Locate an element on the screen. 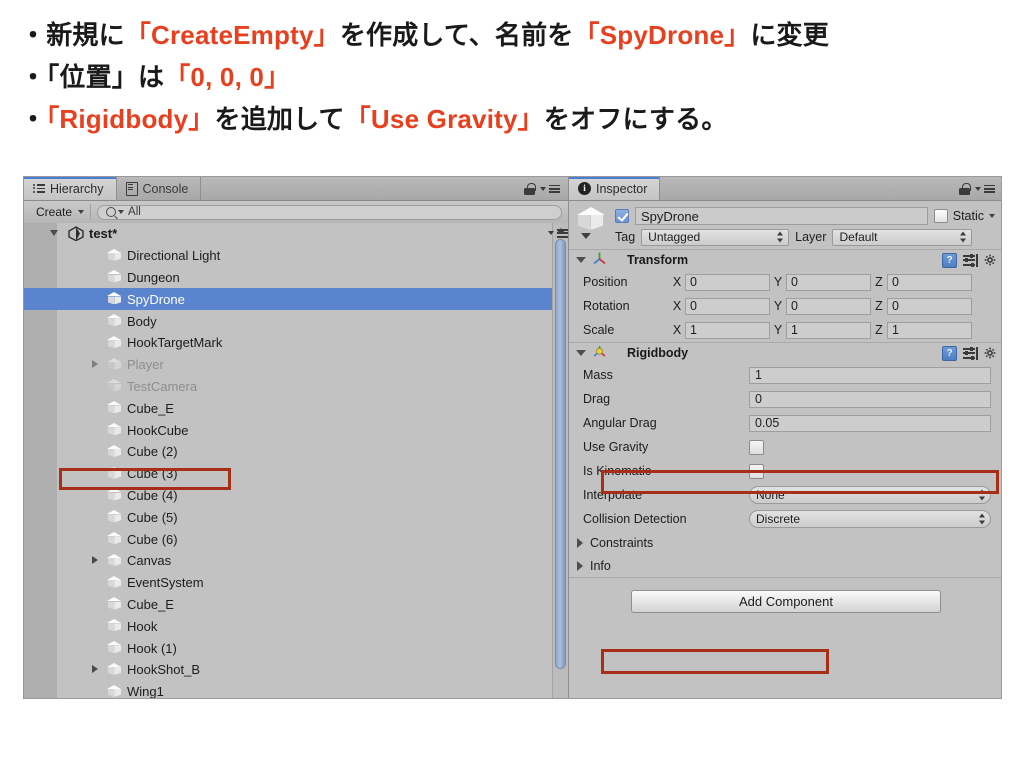  gameobject-enabled-checkbox is located at coordinates (622, 216).